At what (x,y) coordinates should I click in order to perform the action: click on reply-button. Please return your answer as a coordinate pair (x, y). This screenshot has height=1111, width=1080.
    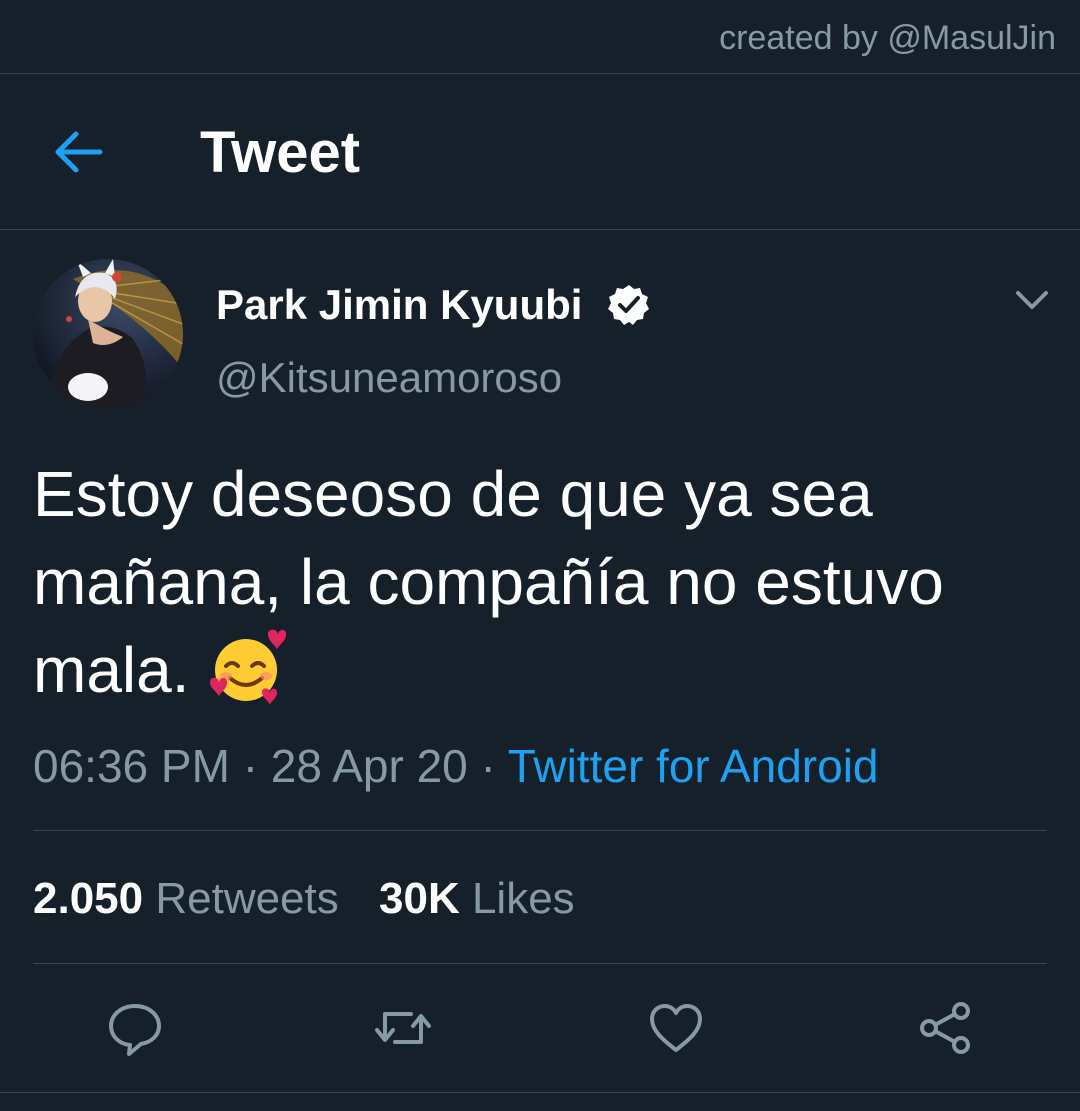
    Looking at the image, I should click on (135, 1028).